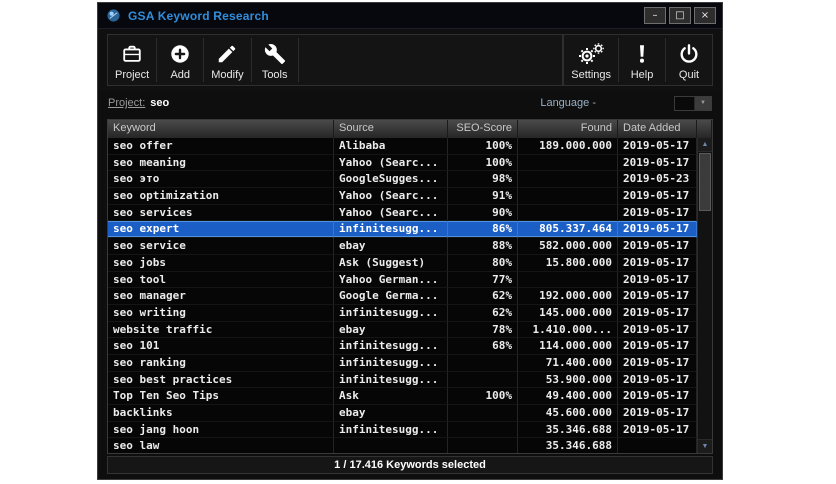 The image size is (836, 484). I want to click on table-row: backlinks ebay 45.600.000 2019-05-17, so click(402, 413).